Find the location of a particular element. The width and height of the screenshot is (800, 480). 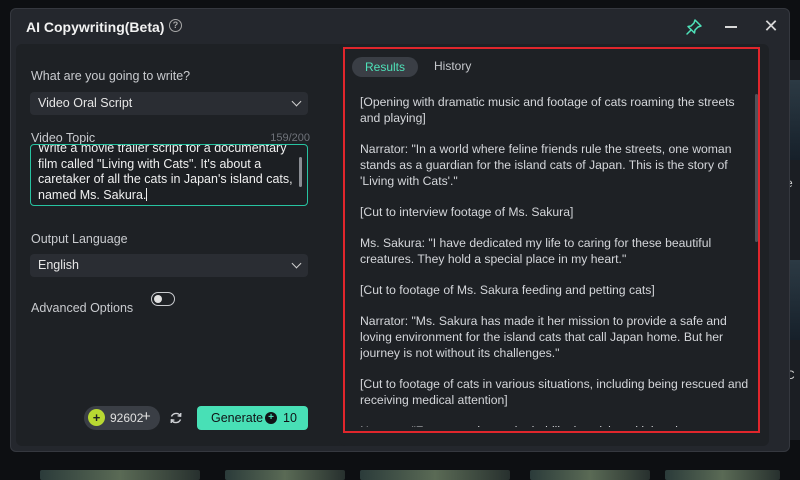

text-caret is located at coordinates (147, 194).